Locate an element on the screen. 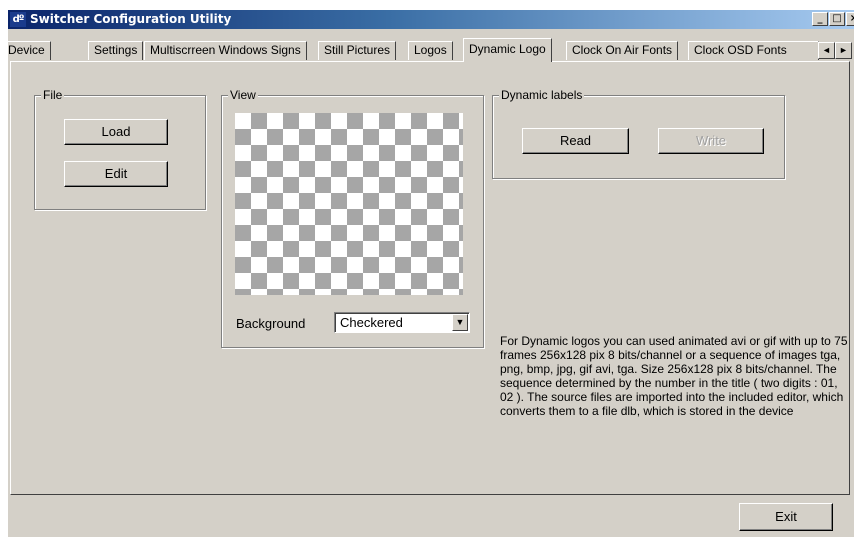  tab-logos: Logos is located at coordinates (430, 50).